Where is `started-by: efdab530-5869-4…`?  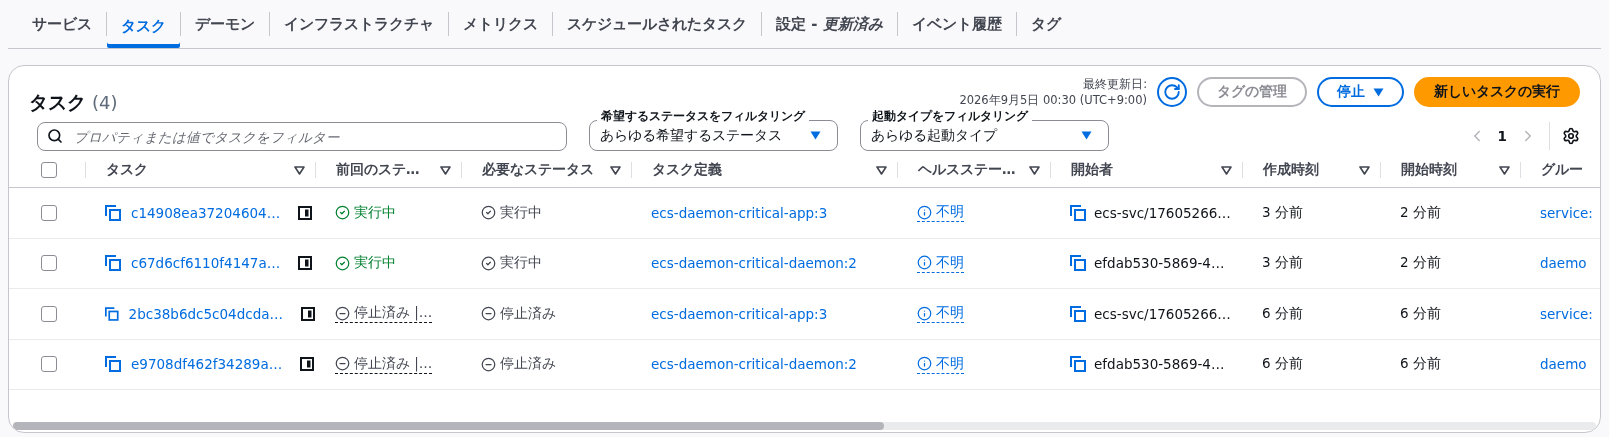 started-by: efdab530-5869-4… is located at coordinates (1159, 364).